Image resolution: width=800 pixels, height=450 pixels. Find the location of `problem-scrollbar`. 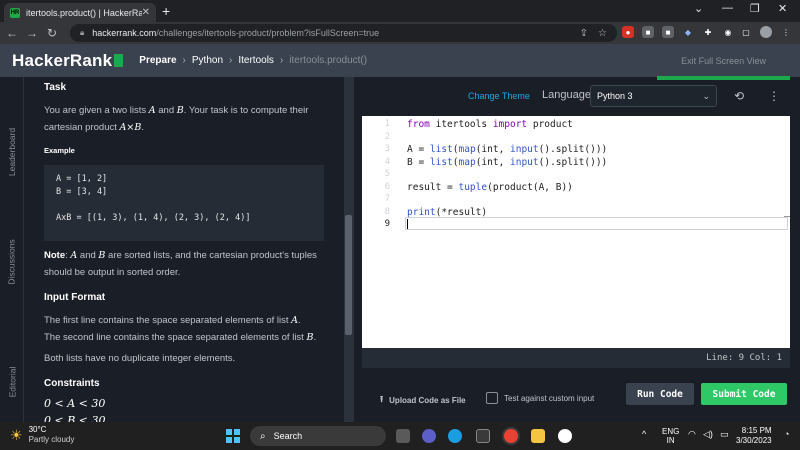

problem-scrollbar is located at coordinates (348, 250).